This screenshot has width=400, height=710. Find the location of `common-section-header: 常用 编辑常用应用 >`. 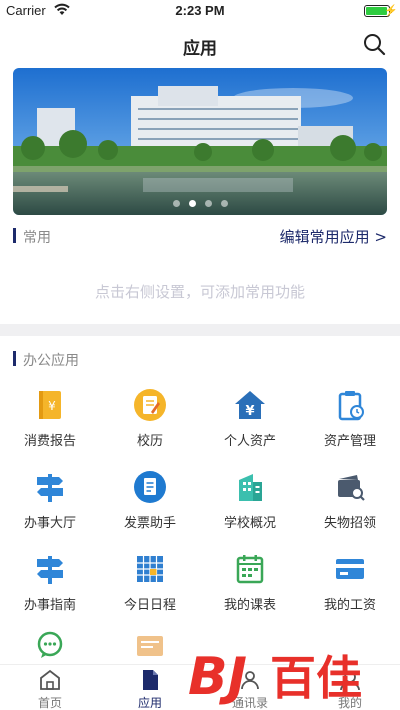

common-section-header: 常用 编辑常用应用 > is located at coordinates (200, 236).